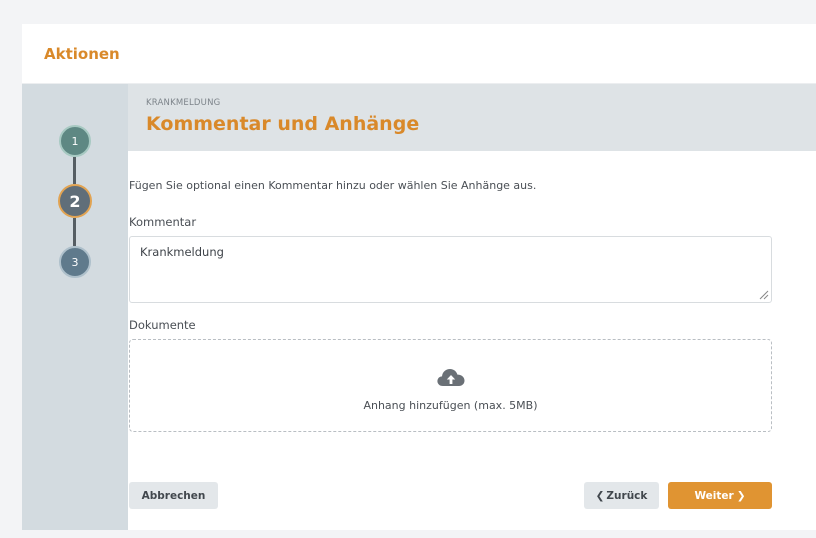  Describe the element at coordinates (741, 495) in the screenshot. I see `chevron-right-icon: ❯` at that location.